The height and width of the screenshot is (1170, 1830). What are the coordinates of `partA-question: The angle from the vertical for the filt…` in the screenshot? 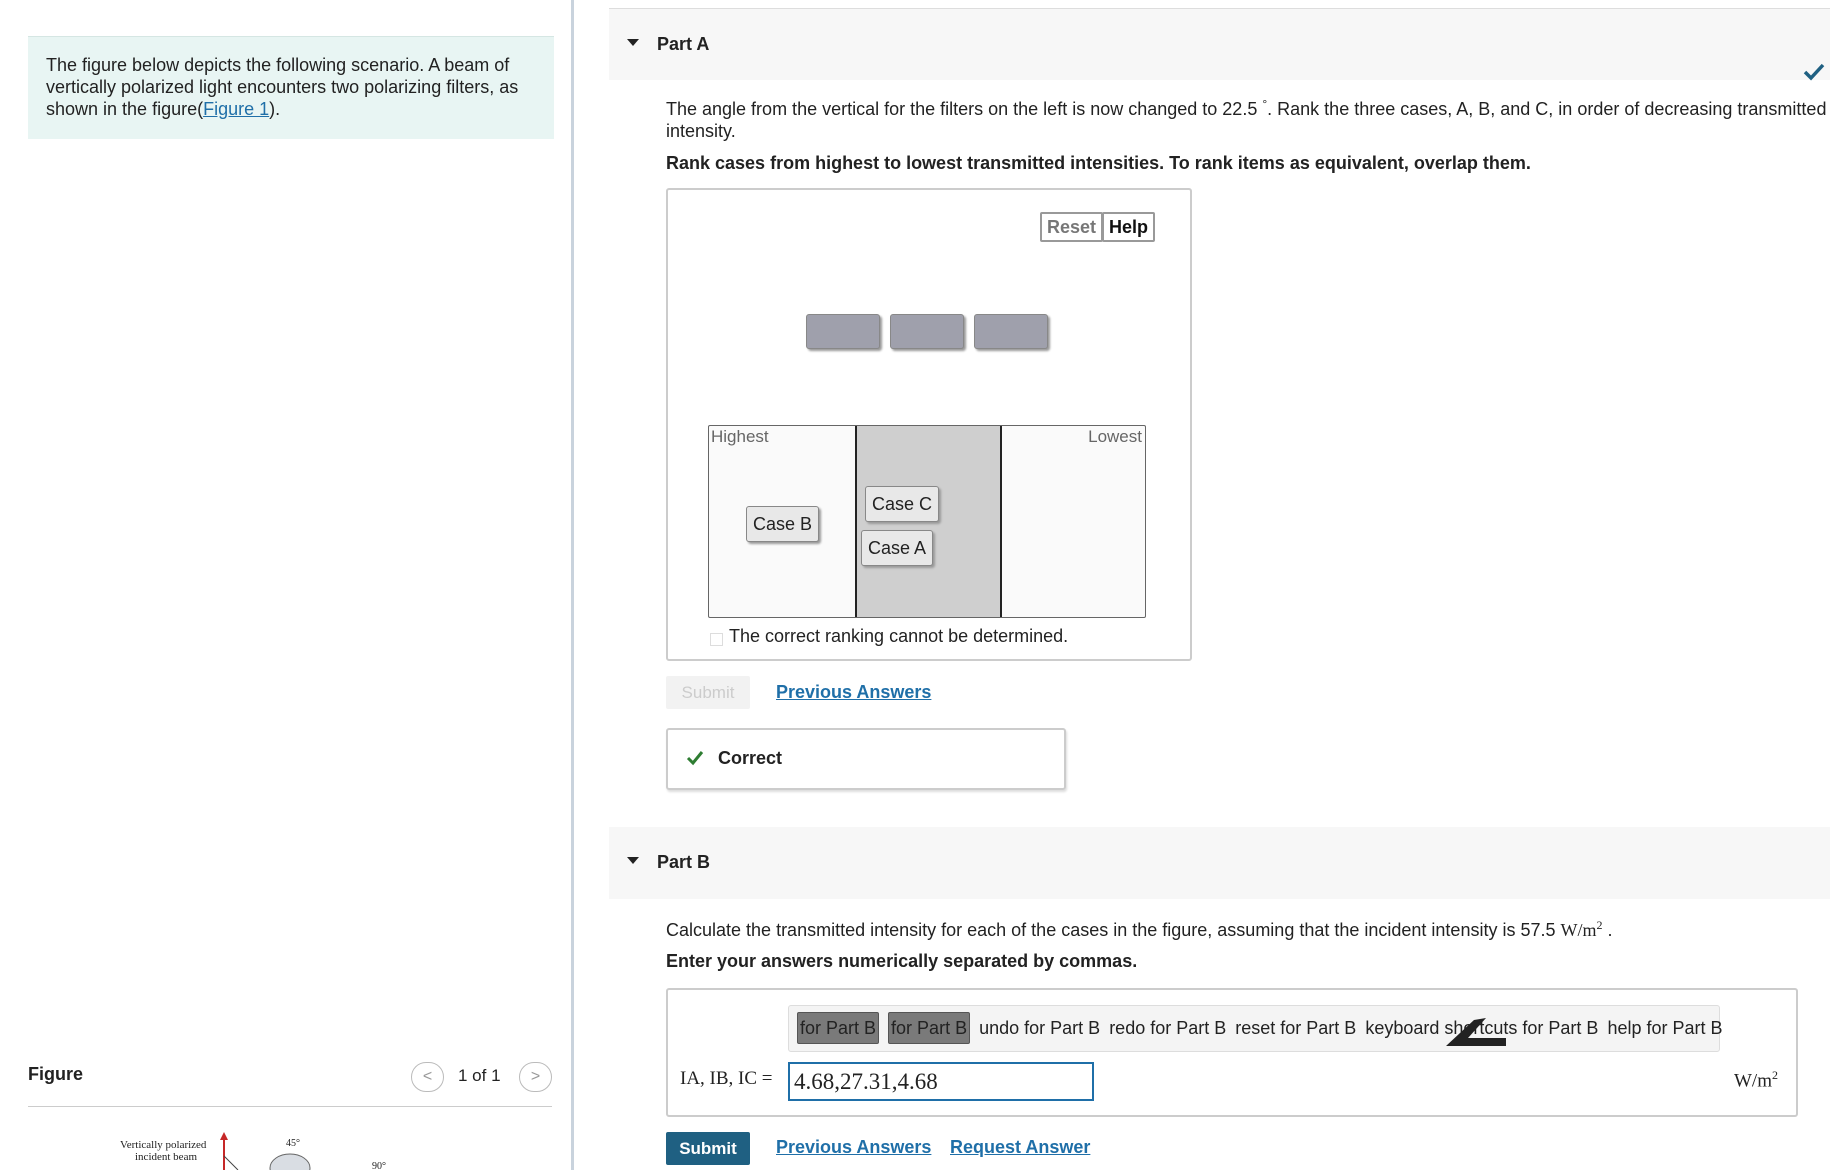 It's located at (1248, 117).